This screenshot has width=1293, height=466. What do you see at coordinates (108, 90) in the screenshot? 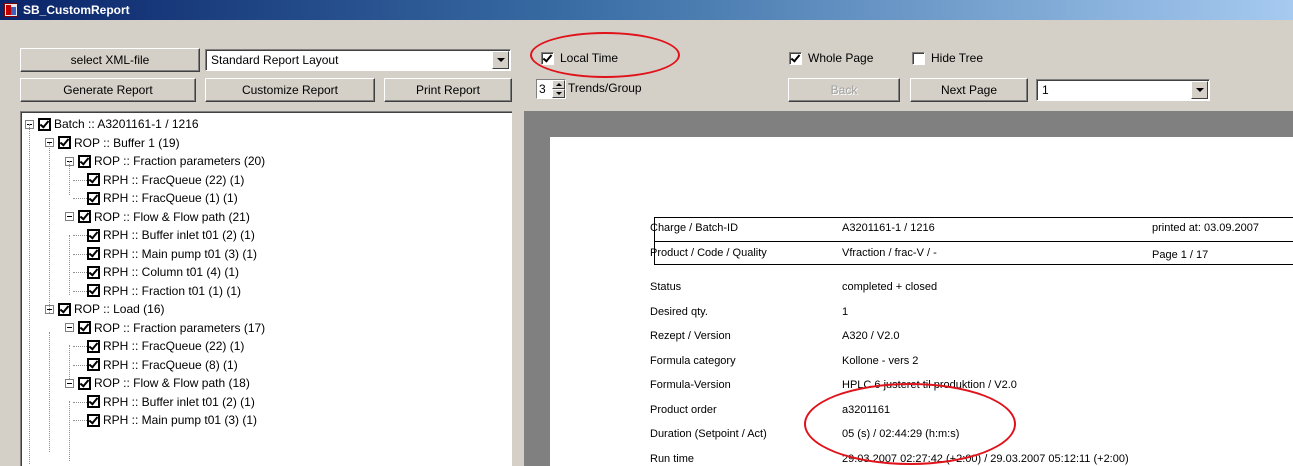
I see `generate-report-button: Generate Report` at bounding box center [108, 90].